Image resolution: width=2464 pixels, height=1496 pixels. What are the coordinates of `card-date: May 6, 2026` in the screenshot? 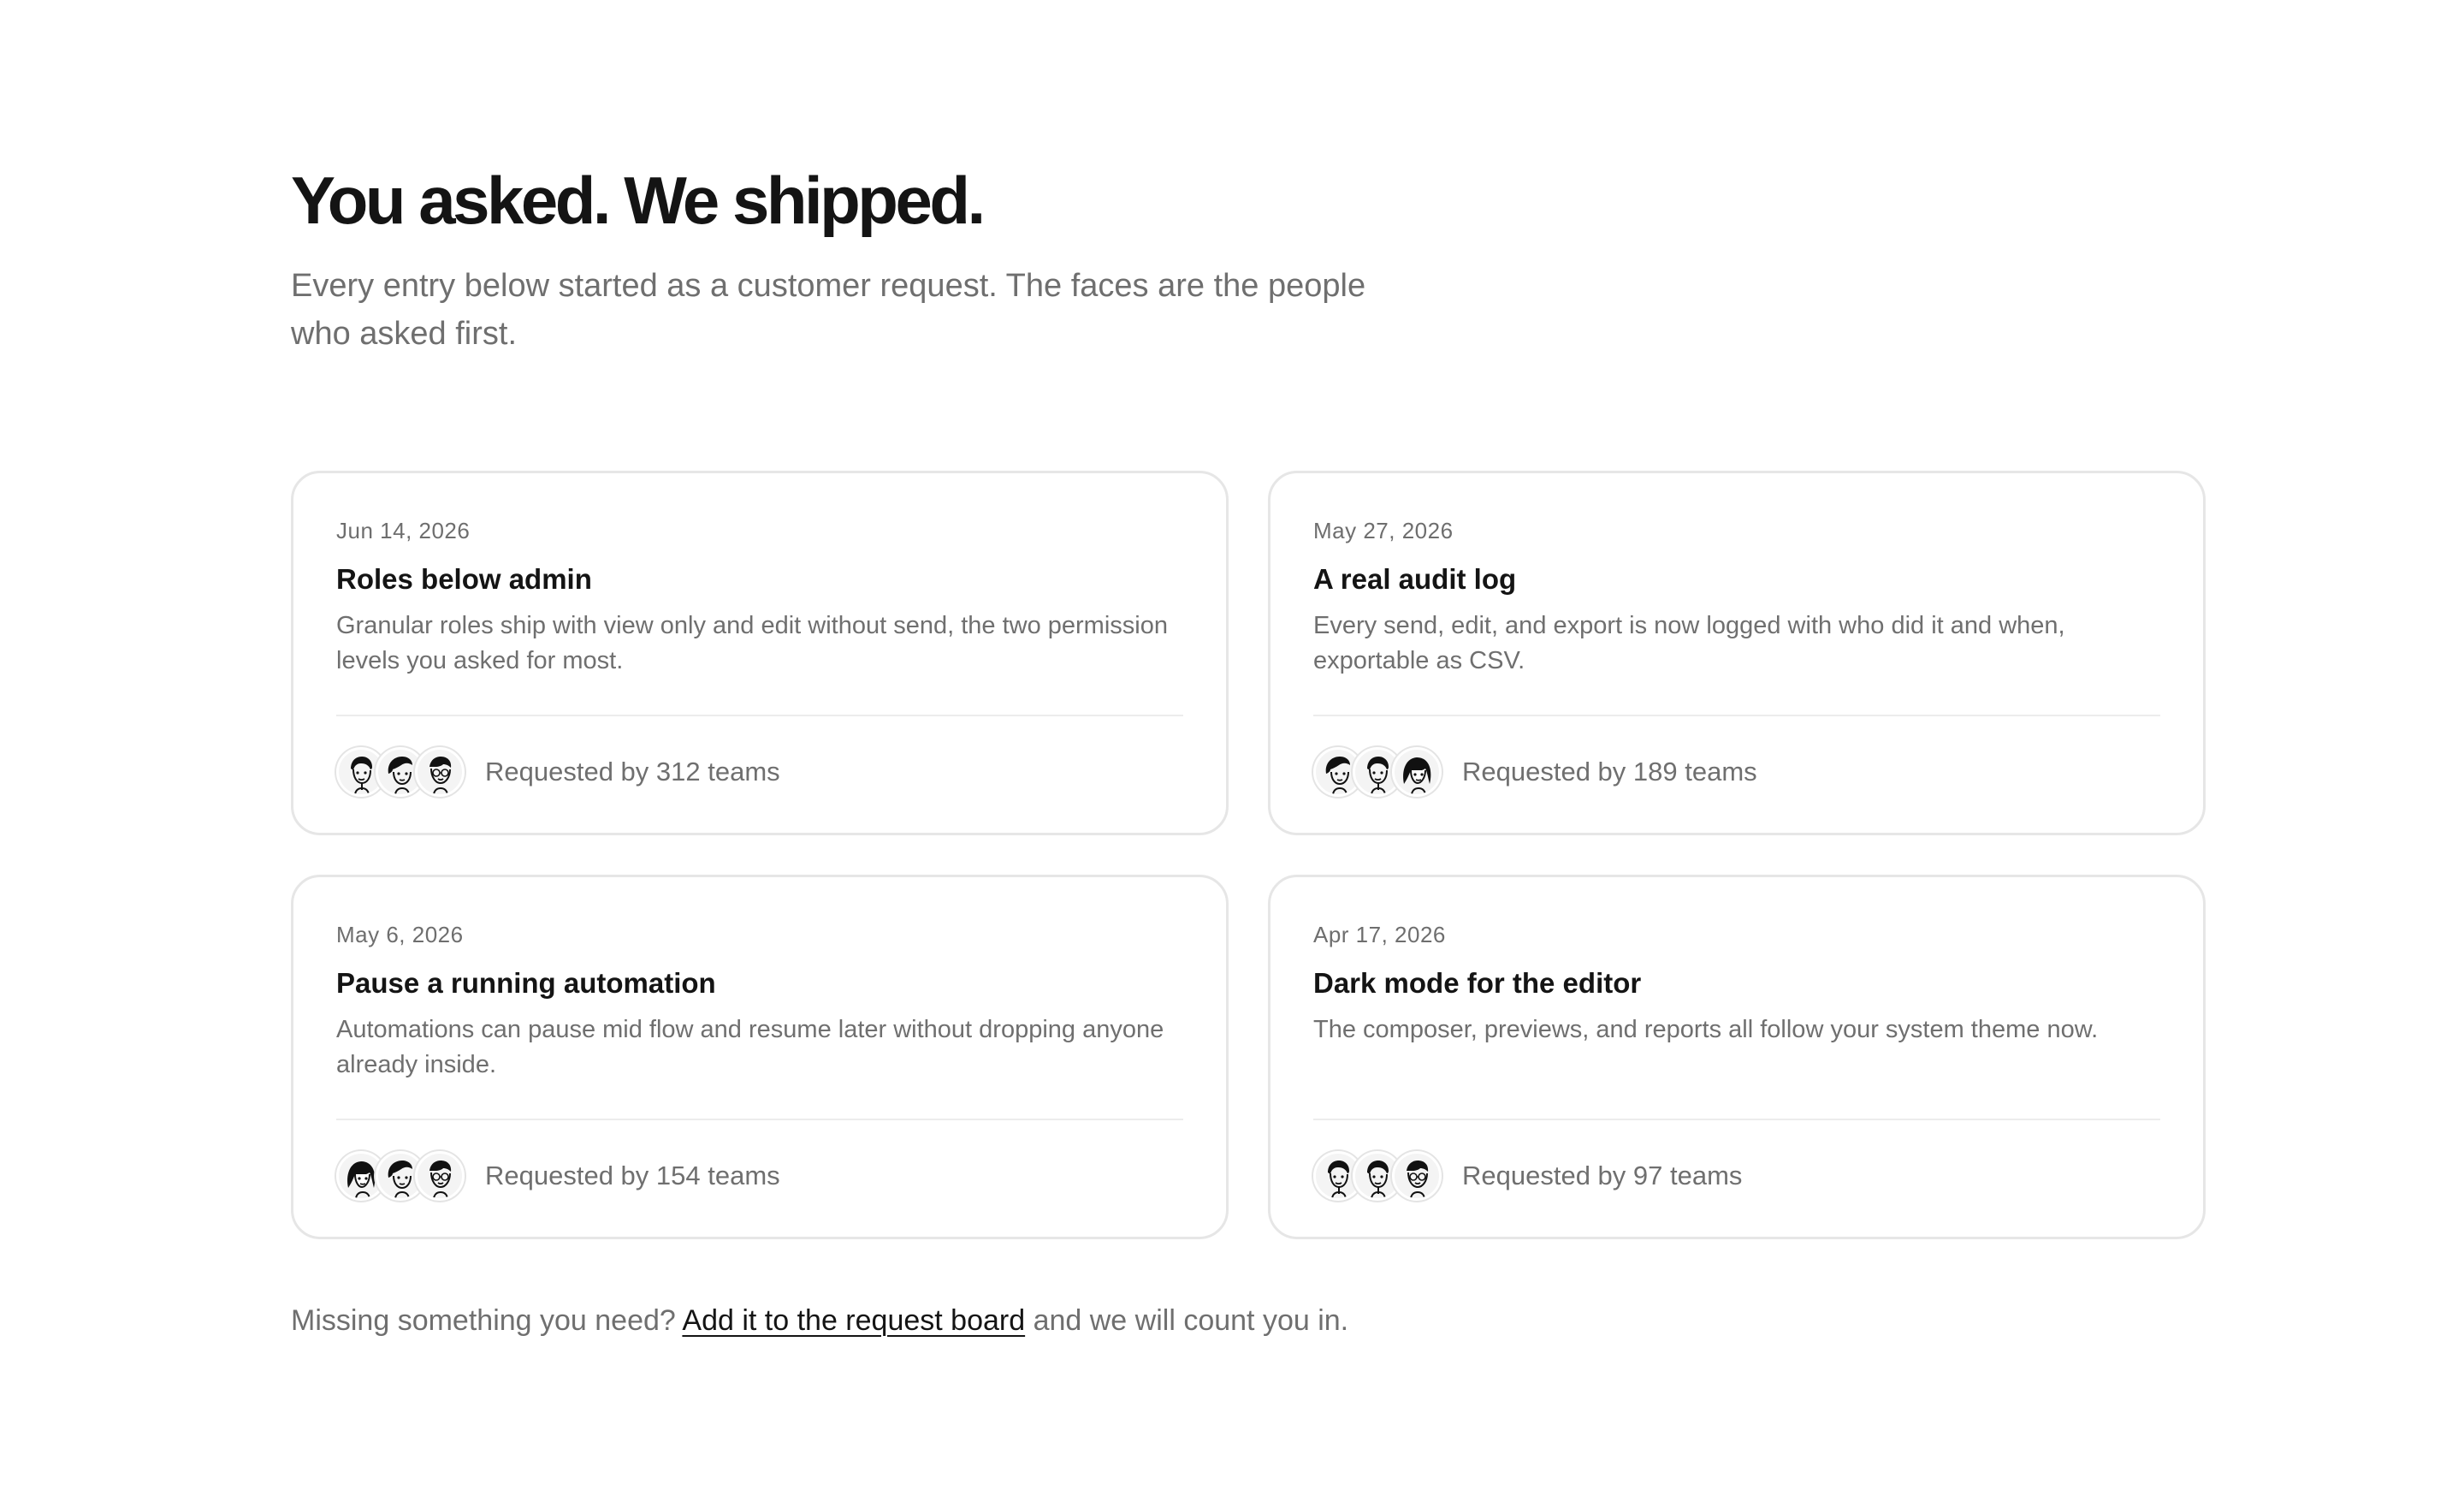 It's located at (400, 935).